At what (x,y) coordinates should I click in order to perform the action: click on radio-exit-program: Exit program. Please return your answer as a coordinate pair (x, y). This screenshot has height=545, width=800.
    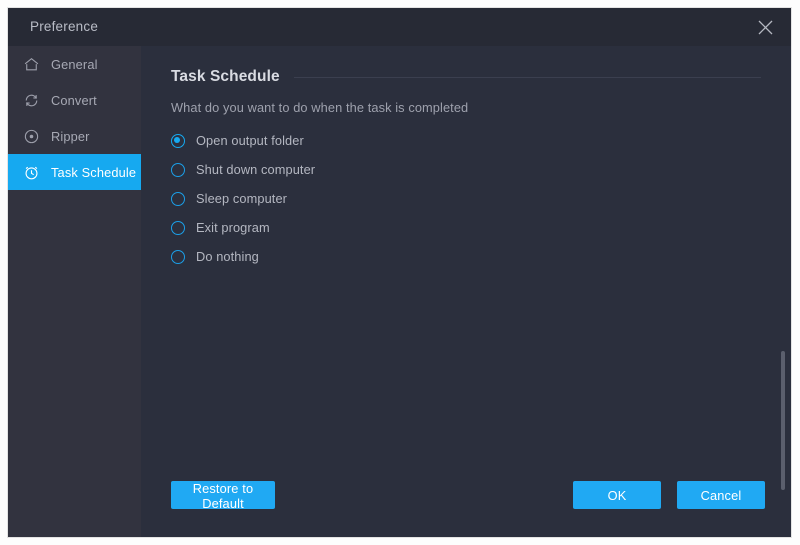
    Looking at the image, I should click on (243, 227).